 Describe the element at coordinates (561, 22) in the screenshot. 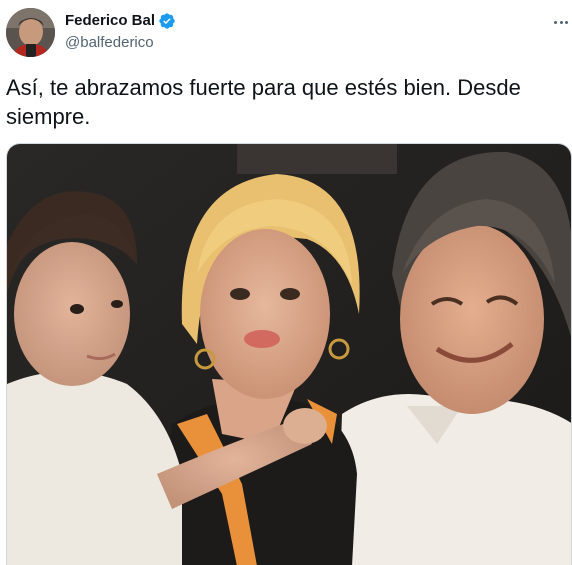

I see `more-options-icon` at that location.